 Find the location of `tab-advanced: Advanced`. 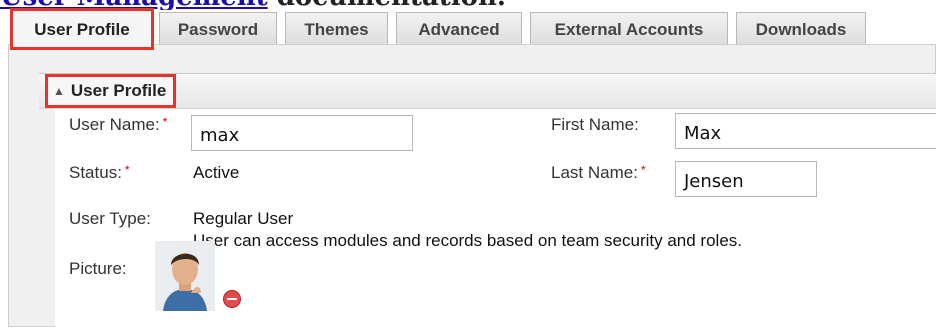

tab-advanced: Advanced is located at coordinates (459, 29).